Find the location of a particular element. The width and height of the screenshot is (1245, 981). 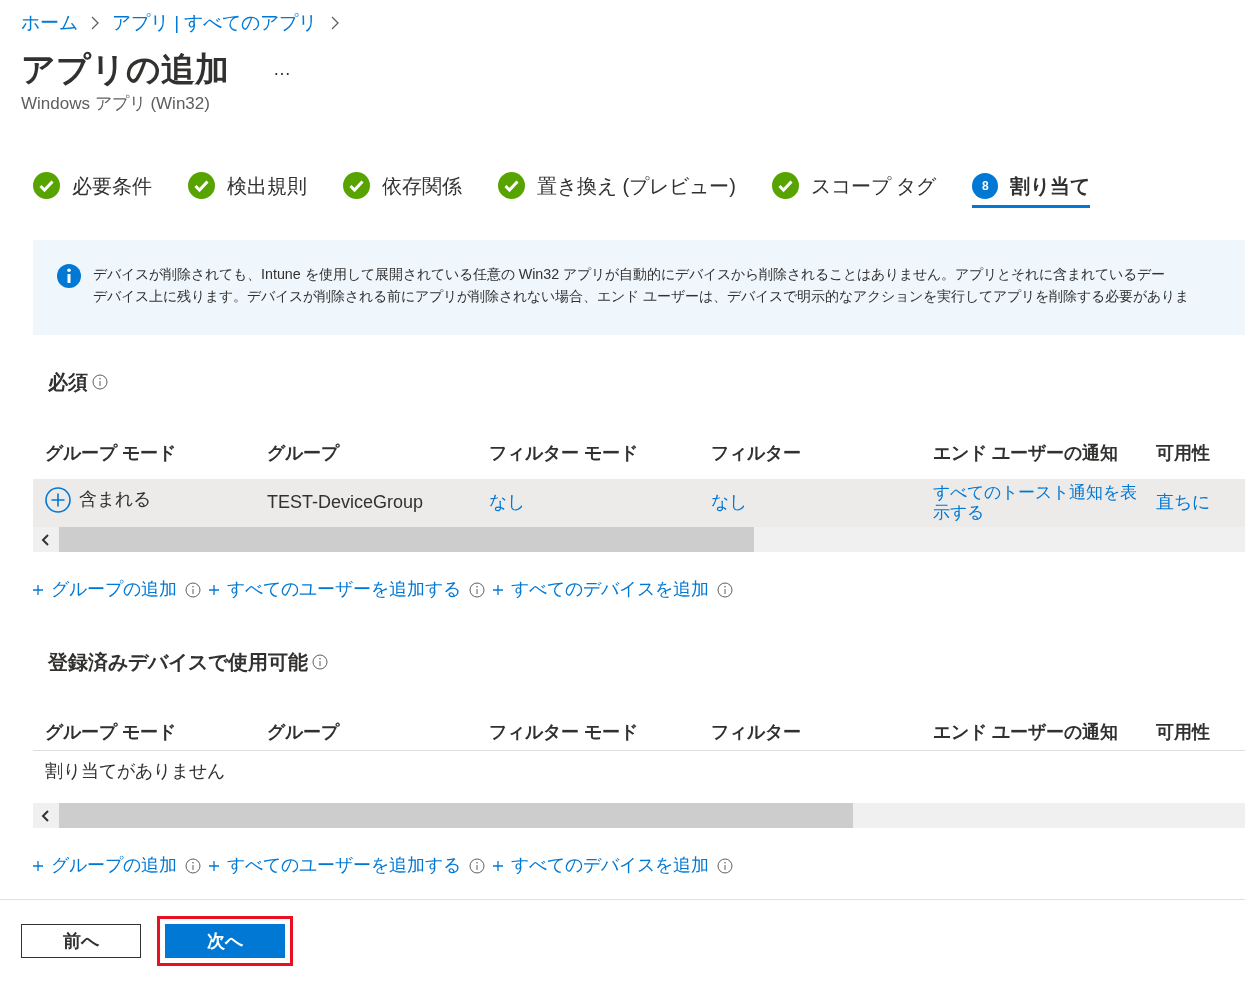

wizard-step-tab: 依存関係 is located at coordinates (402, 187).